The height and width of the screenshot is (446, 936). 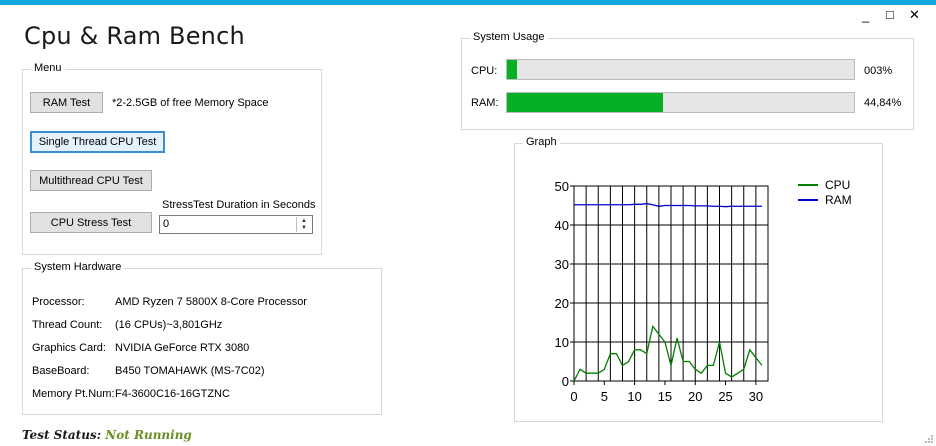 I want to click on cpu-usage-bar, so click(x=680, y=69).